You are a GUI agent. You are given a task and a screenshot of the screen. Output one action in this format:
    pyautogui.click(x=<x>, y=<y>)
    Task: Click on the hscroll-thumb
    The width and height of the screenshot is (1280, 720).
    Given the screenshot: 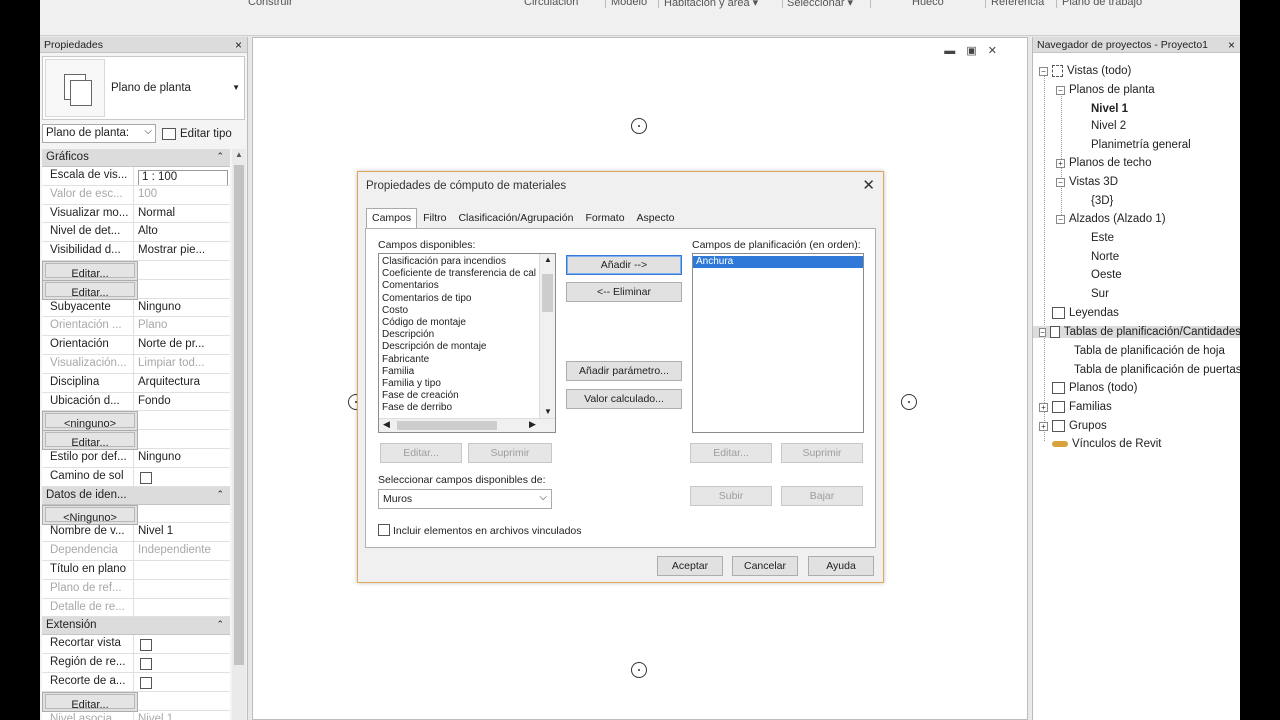 What is the action you would take?
    pyautogui.click(x=447, y=425)
    